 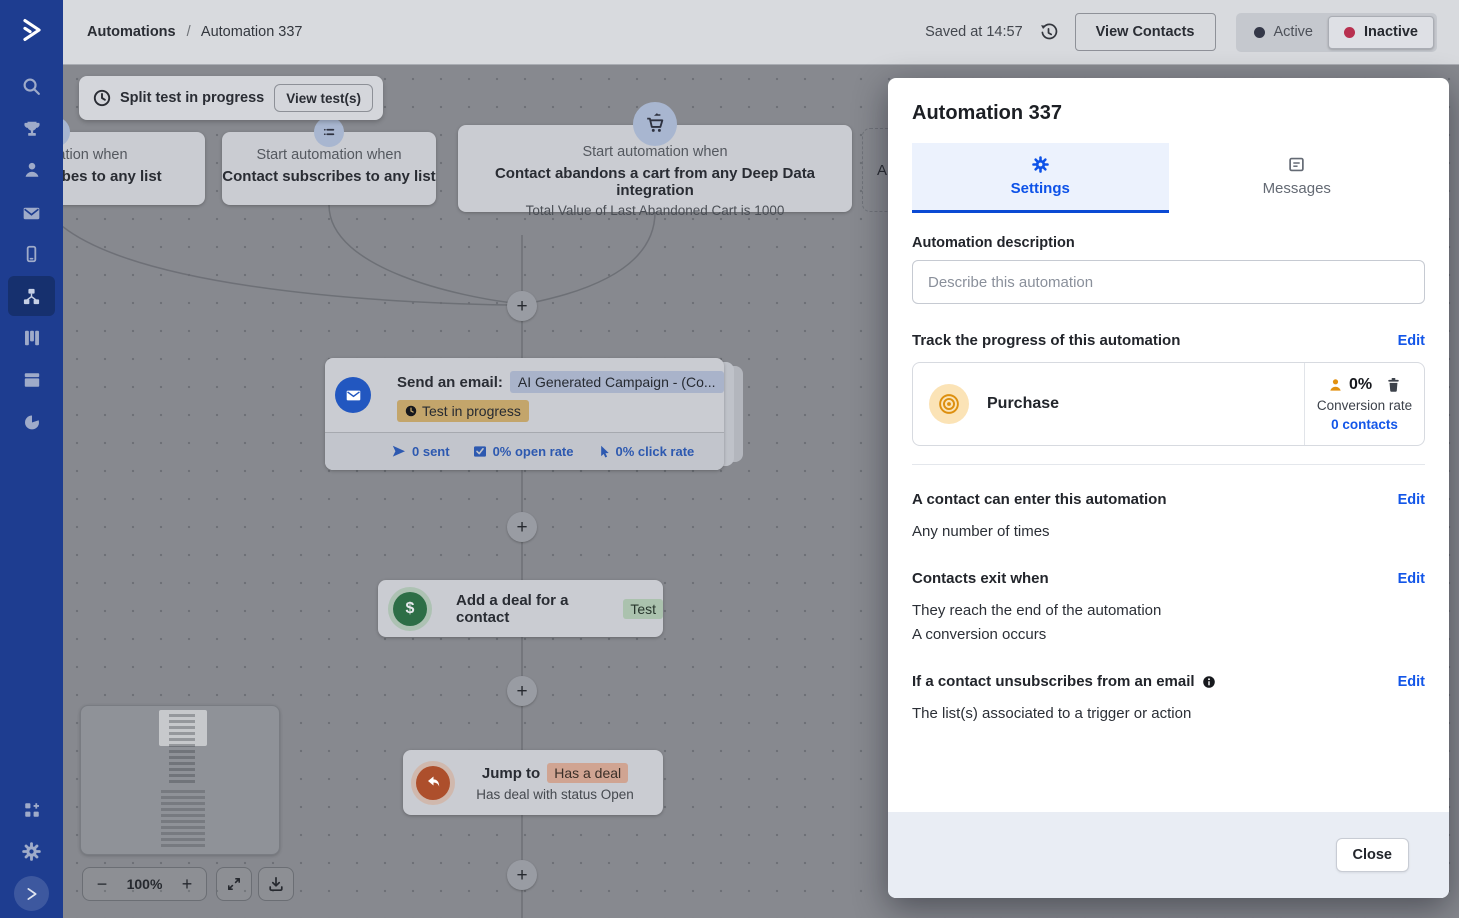 What do you see at coordinates (433, 782) in the screenshot?
I see `jump-arrow-icon` at bounding box center [433, 782].